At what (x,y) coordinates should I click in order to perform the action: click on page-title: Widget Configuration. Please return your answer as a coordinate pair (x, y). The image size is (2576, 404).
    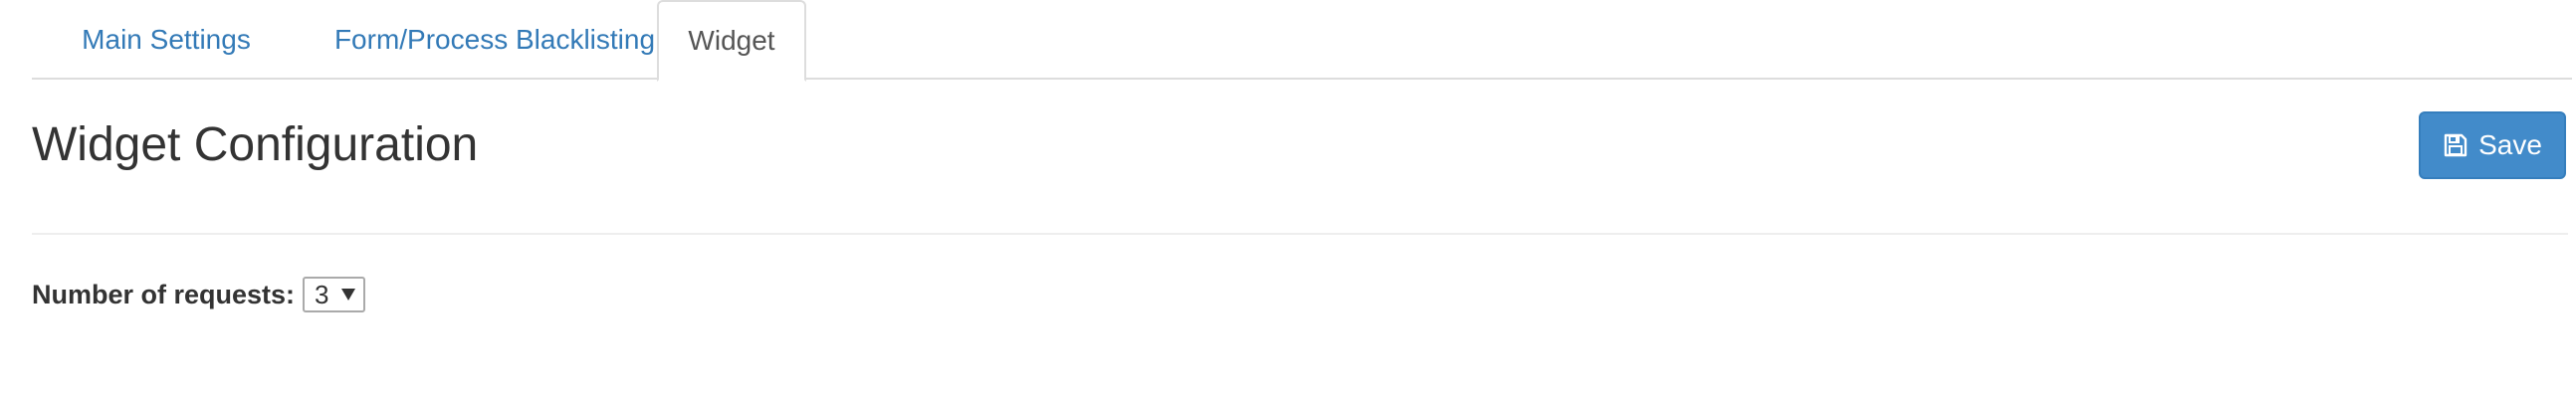
    Looking at the image, I should click on (255, 144).